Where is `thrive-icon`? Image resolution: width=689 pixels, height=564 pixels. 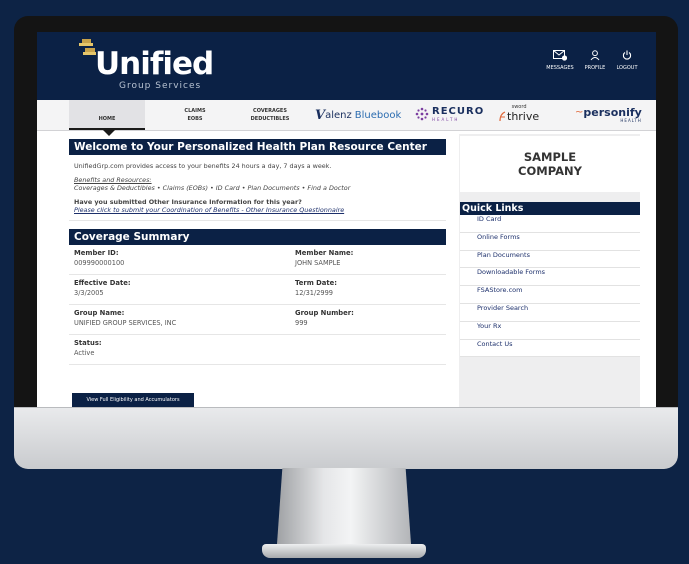 thrive-icon is located at coordinates (502, 116).